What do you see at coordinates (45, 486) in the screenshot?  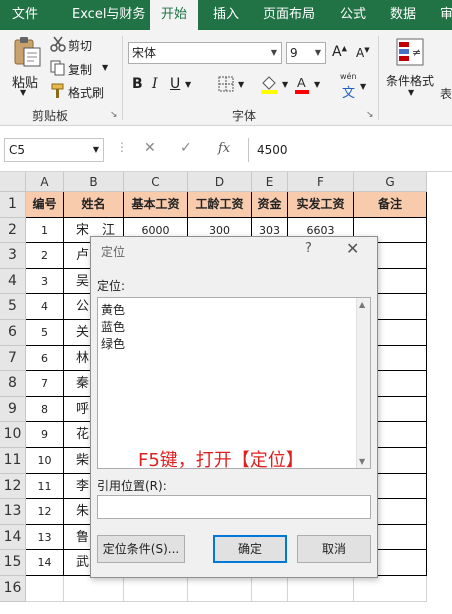 I see `table-cell: 11` at bounding box center [45, 486].